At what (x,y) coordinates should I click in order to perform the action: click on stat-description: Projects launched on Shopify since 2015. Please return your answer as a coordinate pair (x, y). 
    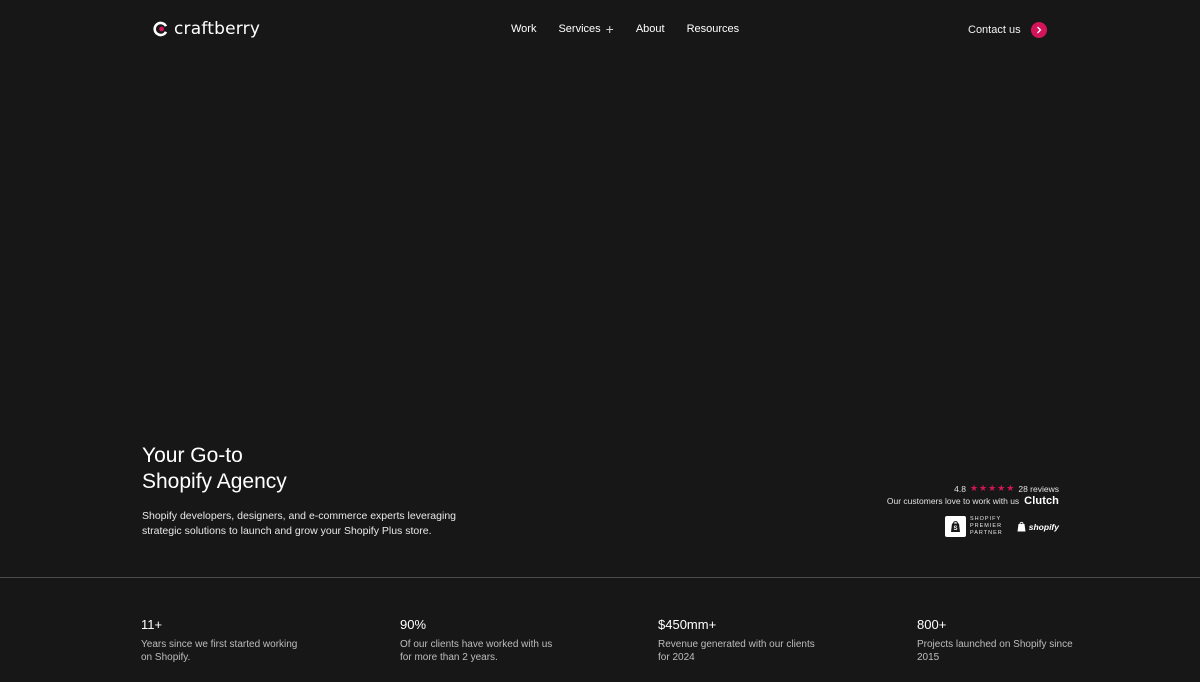
    Looking at the image, I should click on (995, 651).